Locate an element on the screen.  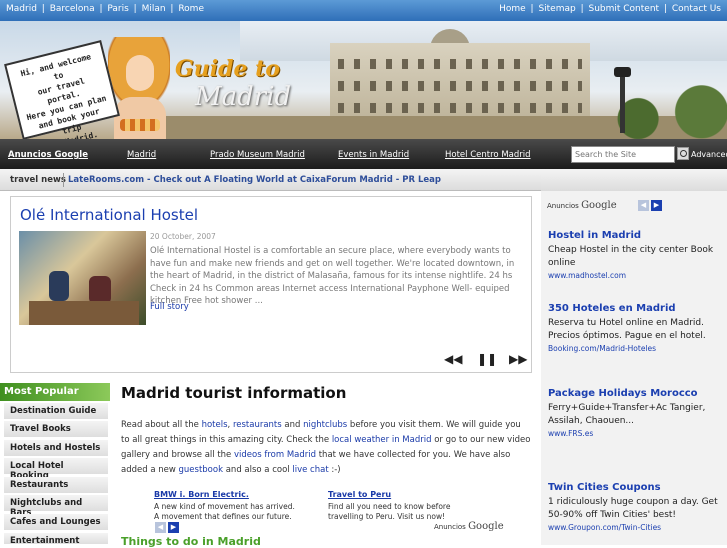
right-column-top-strip is located at coordinates (634, 180).